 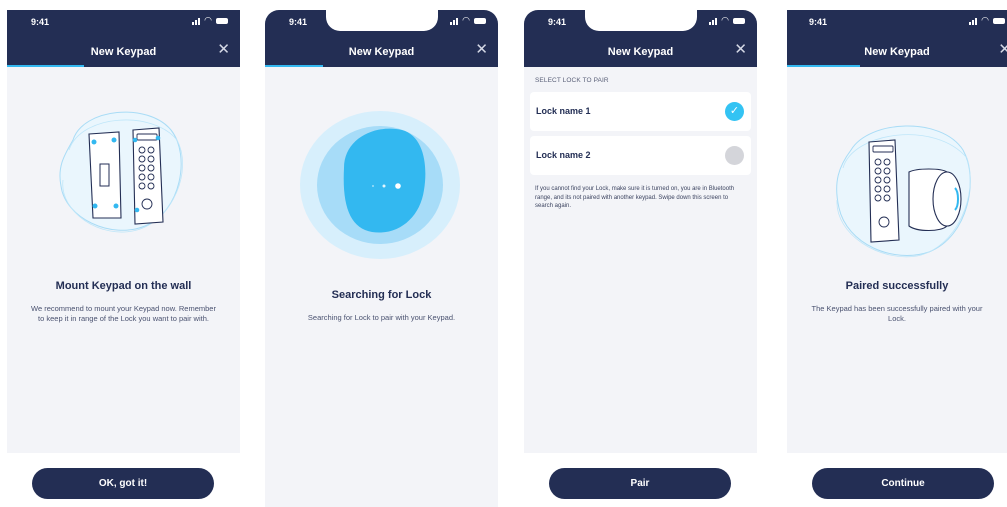 I want to click on ok-got-it-button: OK, got it!, so click(x=123, y=483).